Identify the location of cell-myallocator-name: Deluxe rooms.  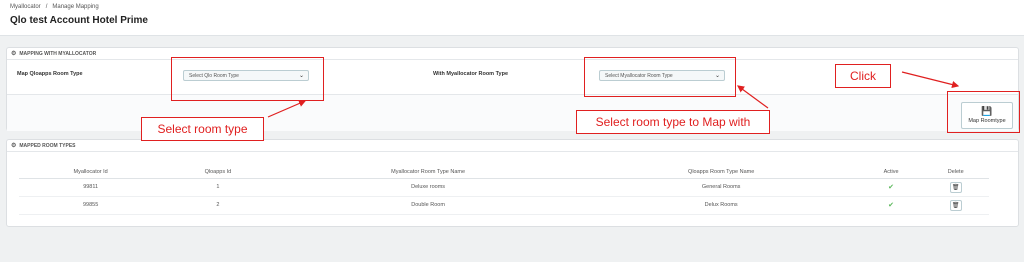
(428, 187).